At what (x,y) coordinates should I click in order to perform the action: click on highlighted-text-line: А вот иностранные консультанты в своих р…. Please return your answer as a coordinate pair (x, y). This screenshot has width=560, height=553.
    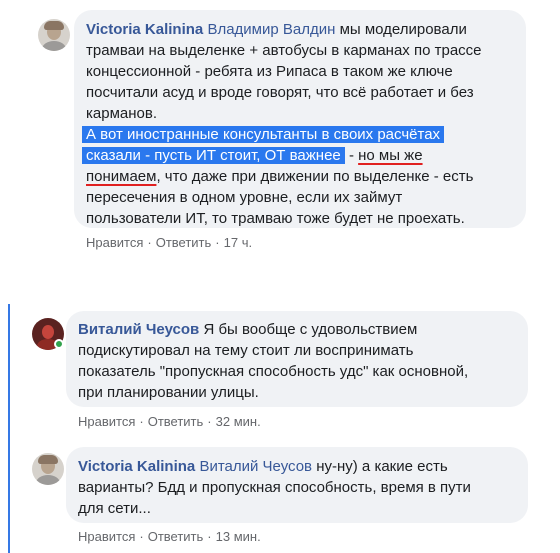
    Looking at the image, I should click on (263, 134).